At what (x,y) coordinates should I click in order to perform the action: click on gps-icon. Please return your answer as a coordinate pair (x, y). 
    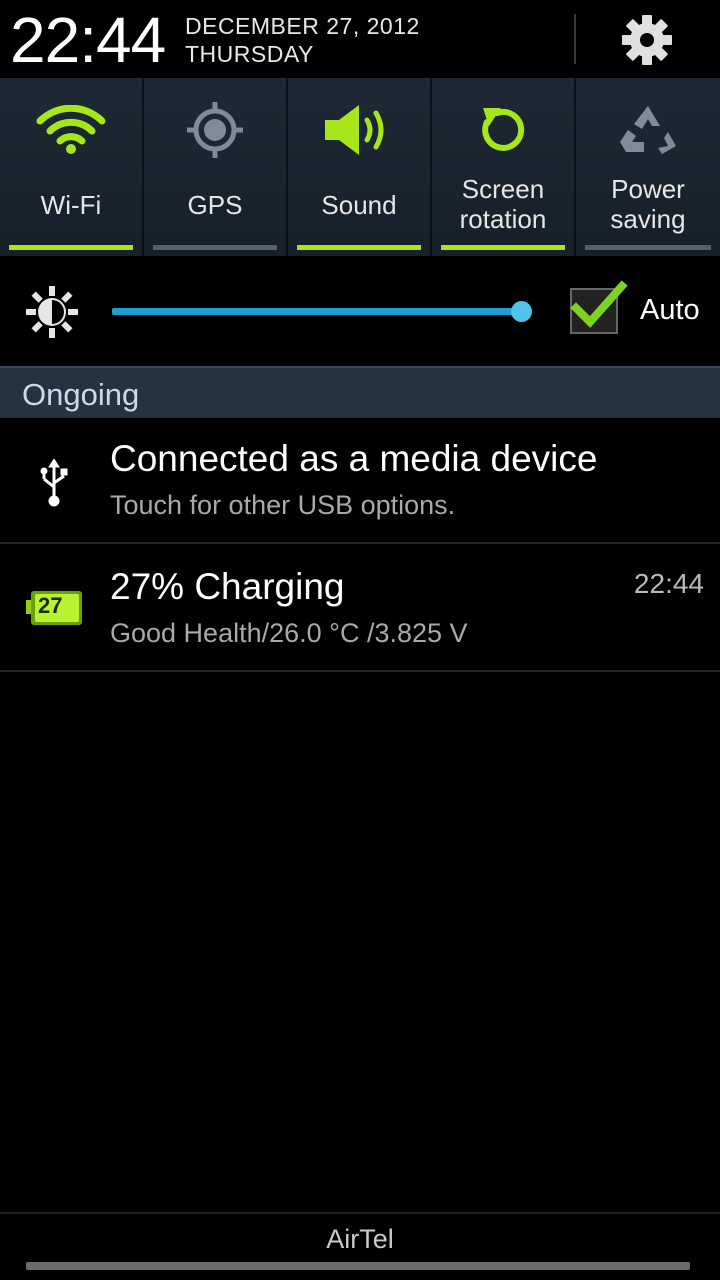
    Looking at the image, I should click on (215, 130).